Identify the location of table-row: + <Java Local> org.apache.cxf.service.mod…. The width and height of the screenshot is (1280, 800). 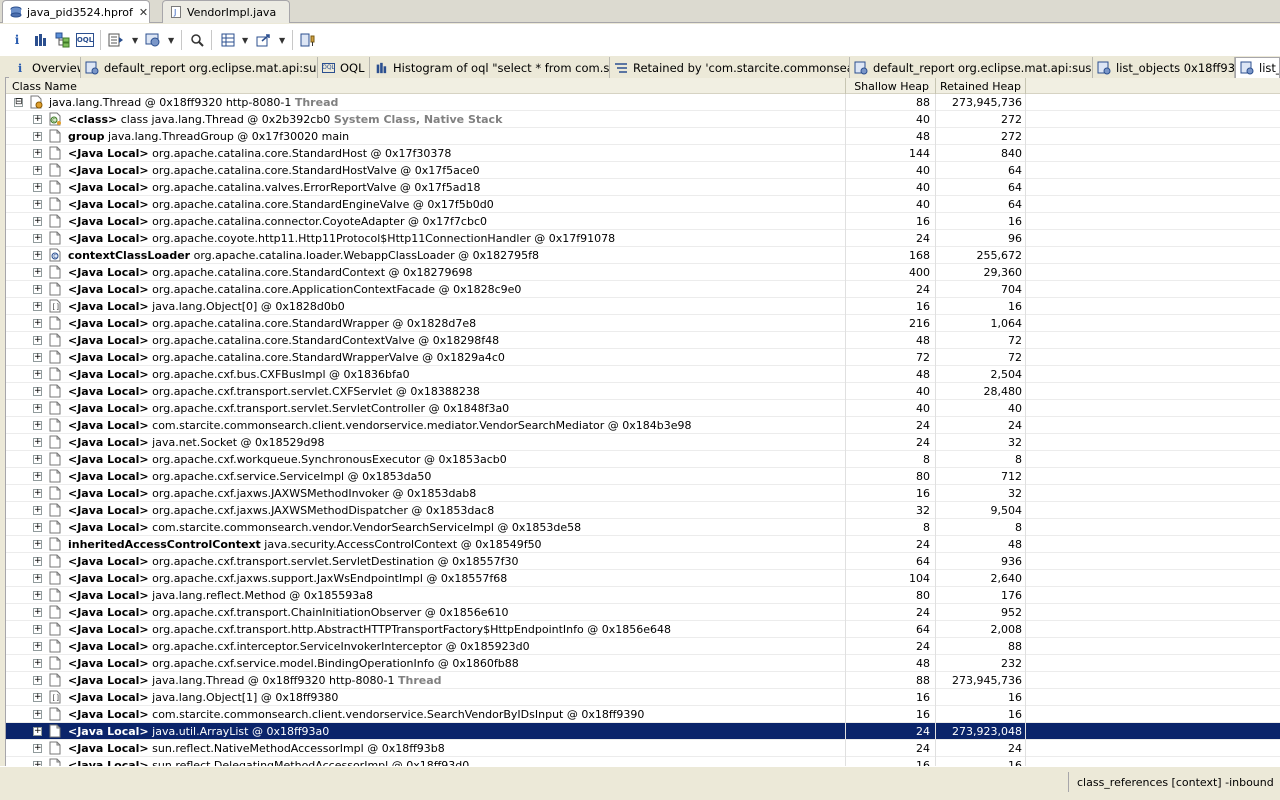
(643, 663).